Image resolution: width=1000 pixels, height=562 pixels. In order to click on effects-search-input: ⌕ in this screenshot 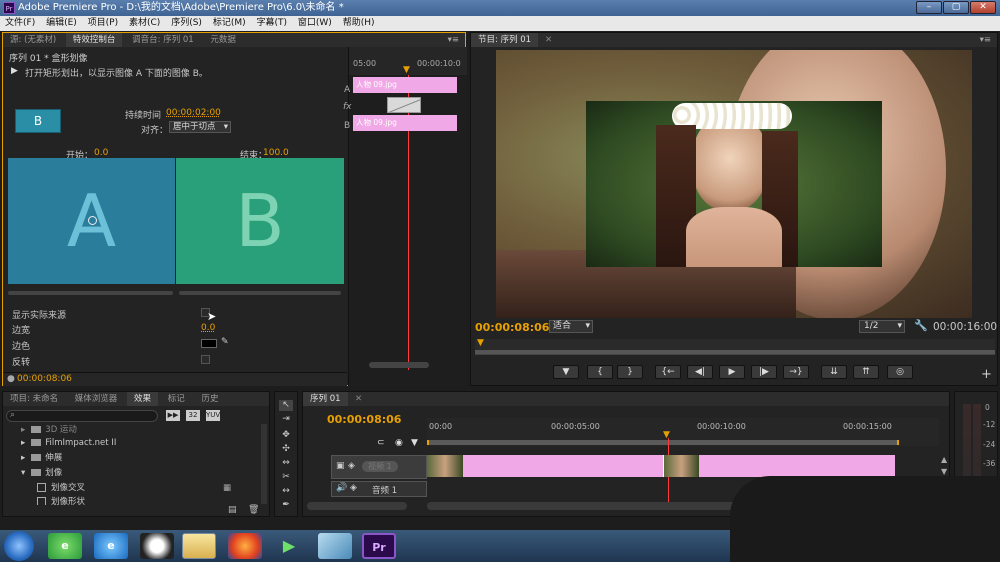, I will do `click(82, 416)`.